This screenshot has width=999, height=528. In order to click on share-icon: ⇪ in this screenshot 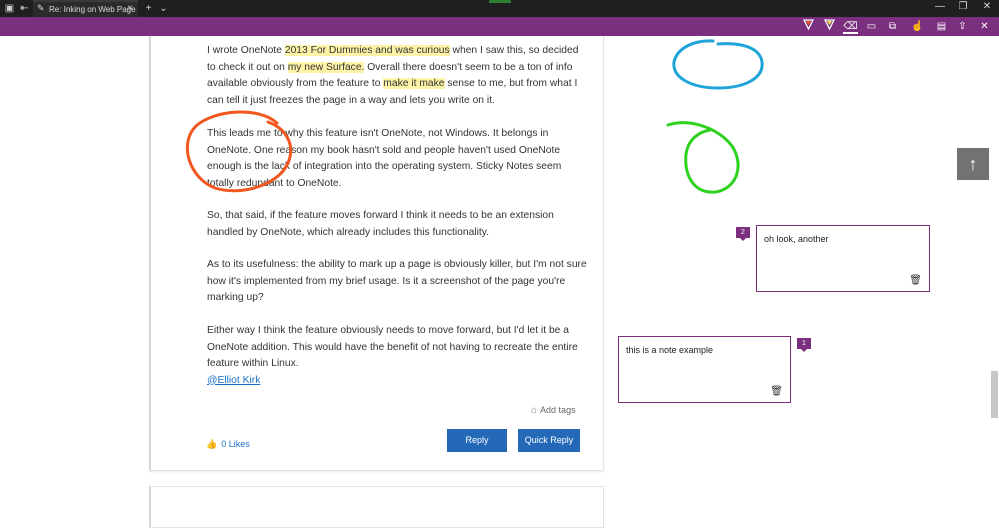, I will do `click(962, 26)`.